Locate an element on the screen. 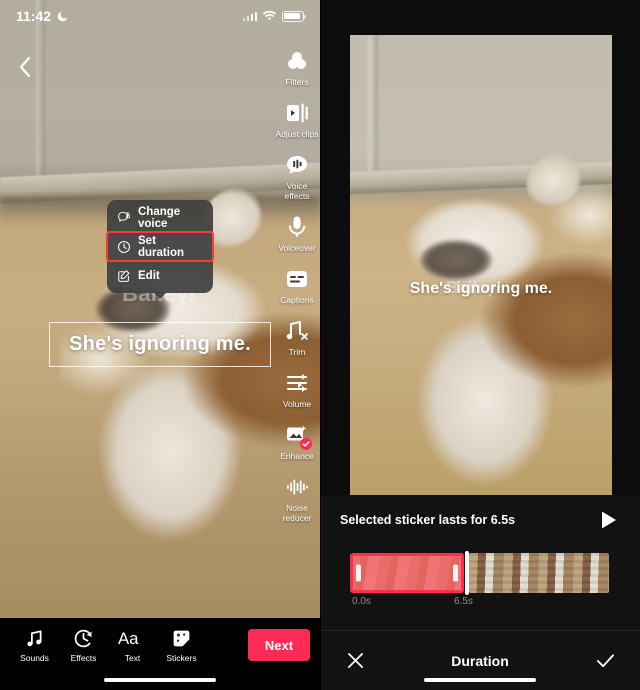 The image size is (640, 690). bottom-toolbar: Sounds Effects Aa Text Stickers Next is located at coordinates (160, 654).